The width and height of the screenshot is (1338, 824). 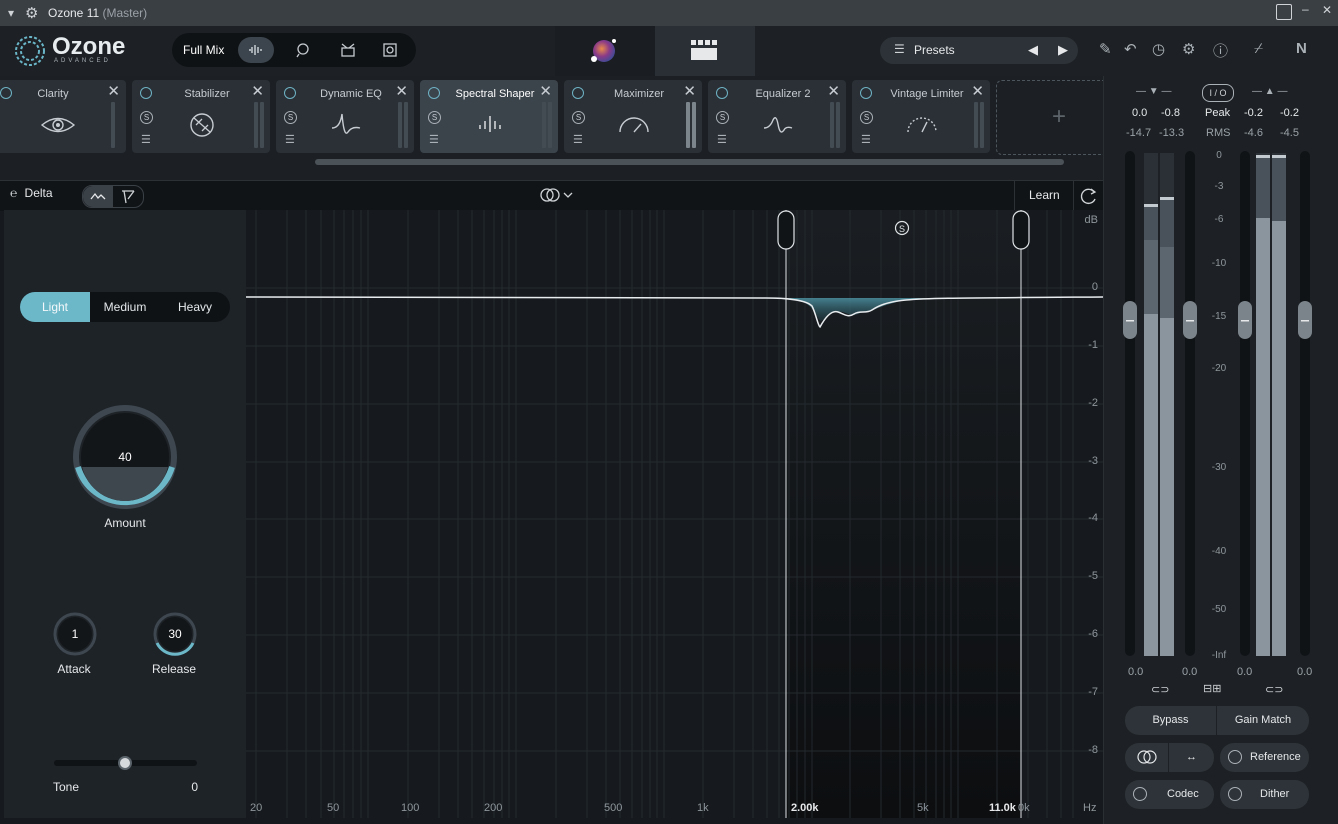 What do you see at coordinates (1244, 672) in the screenshot?
I see `output-gain-left: 0.0` at bounding box center [1244, 672].